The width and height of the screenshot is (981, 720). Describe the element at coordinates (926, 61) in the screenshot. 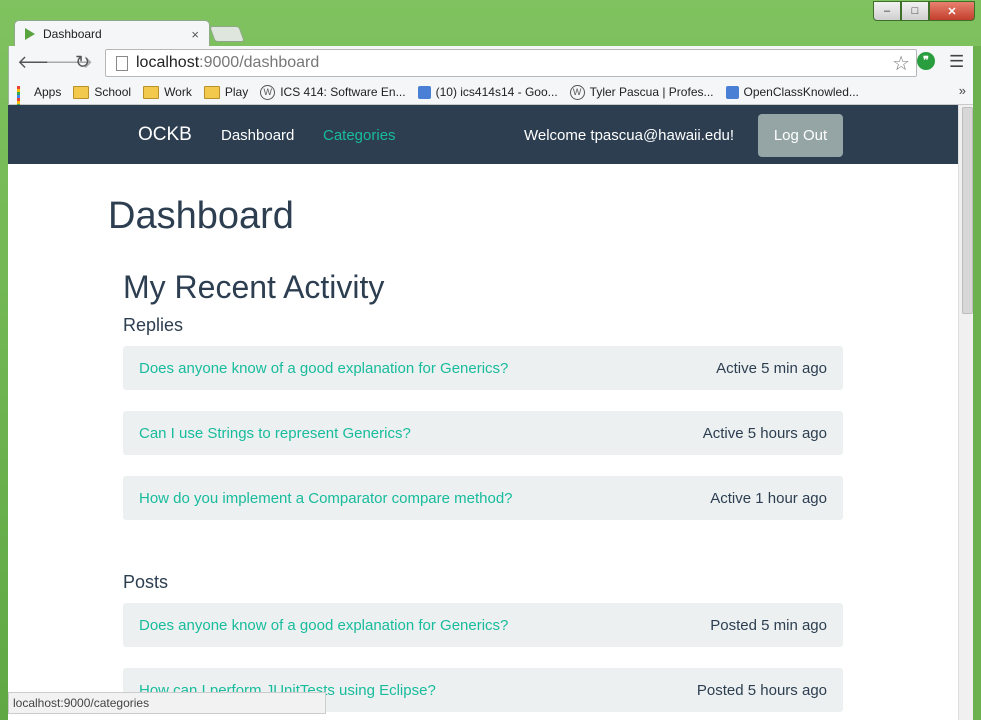

I see `hangouts-icon: ❞` at that location.